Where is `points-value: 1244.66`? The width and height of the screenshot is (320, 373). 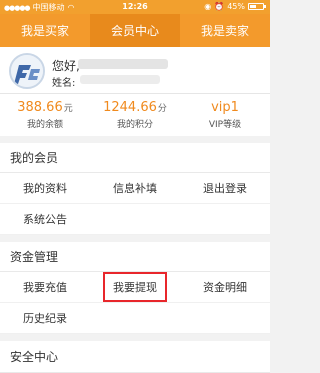 points-value: 1244.66 is located at coordinates (130, 107).